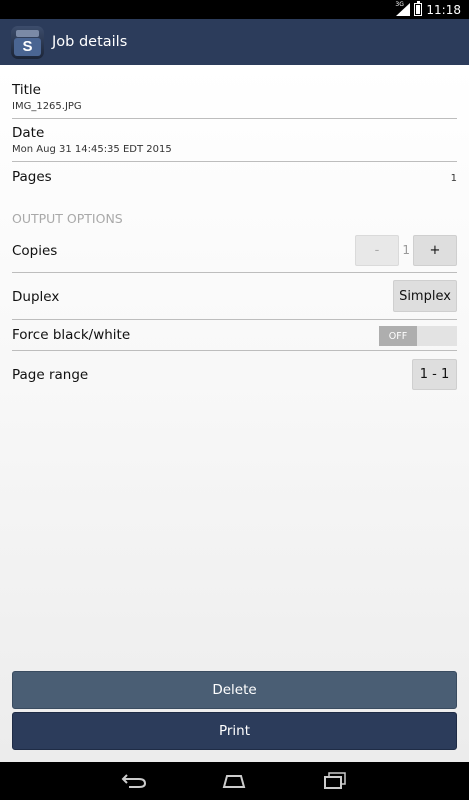  What do you see at coordinates (32, 177) in the screenshot?
I see `pages-label: Pages` at bounding box center [32, 177].